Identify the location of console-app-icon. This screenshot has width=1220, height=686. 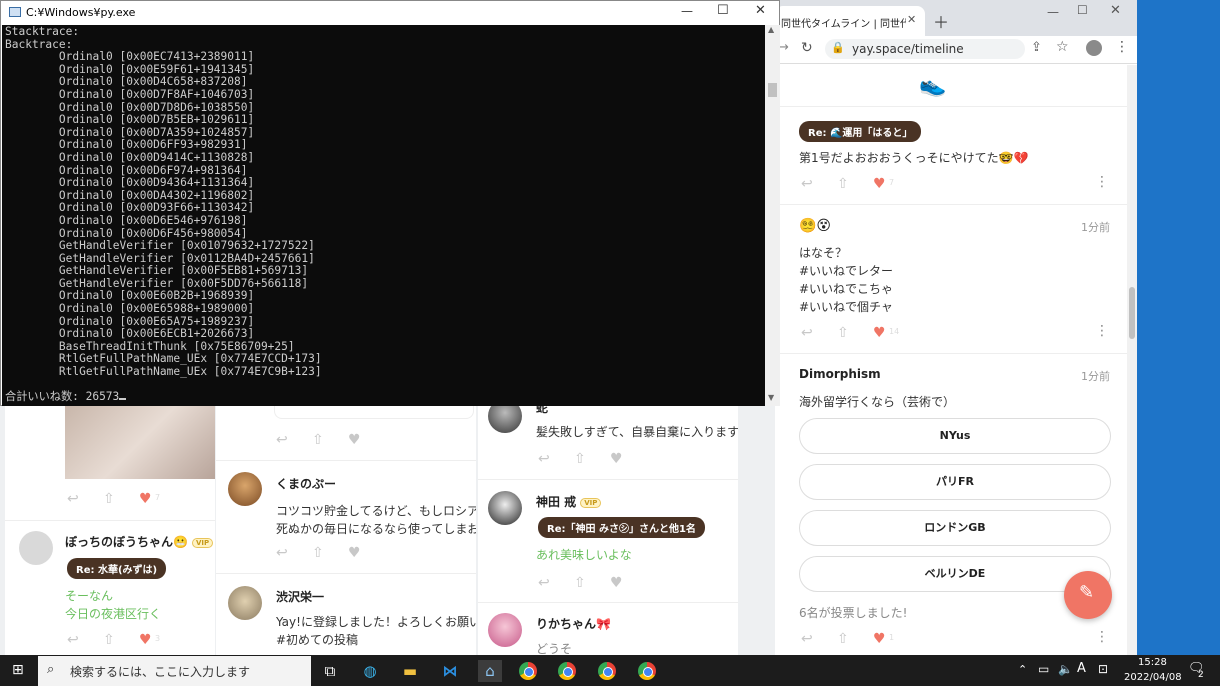
(15, 12).